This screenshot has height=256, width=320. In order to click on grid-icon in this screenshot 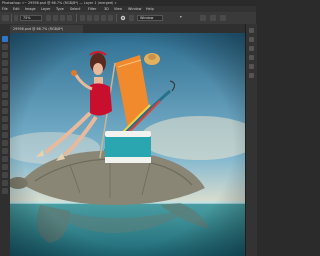, I will do `click(96, 18)`.